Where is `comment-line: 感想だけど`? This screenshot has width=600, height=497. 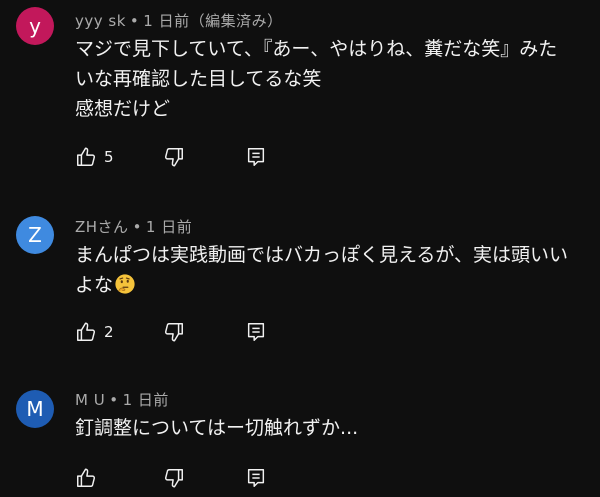
comment-line: 感想だけど is located at coordinates (123, 109).